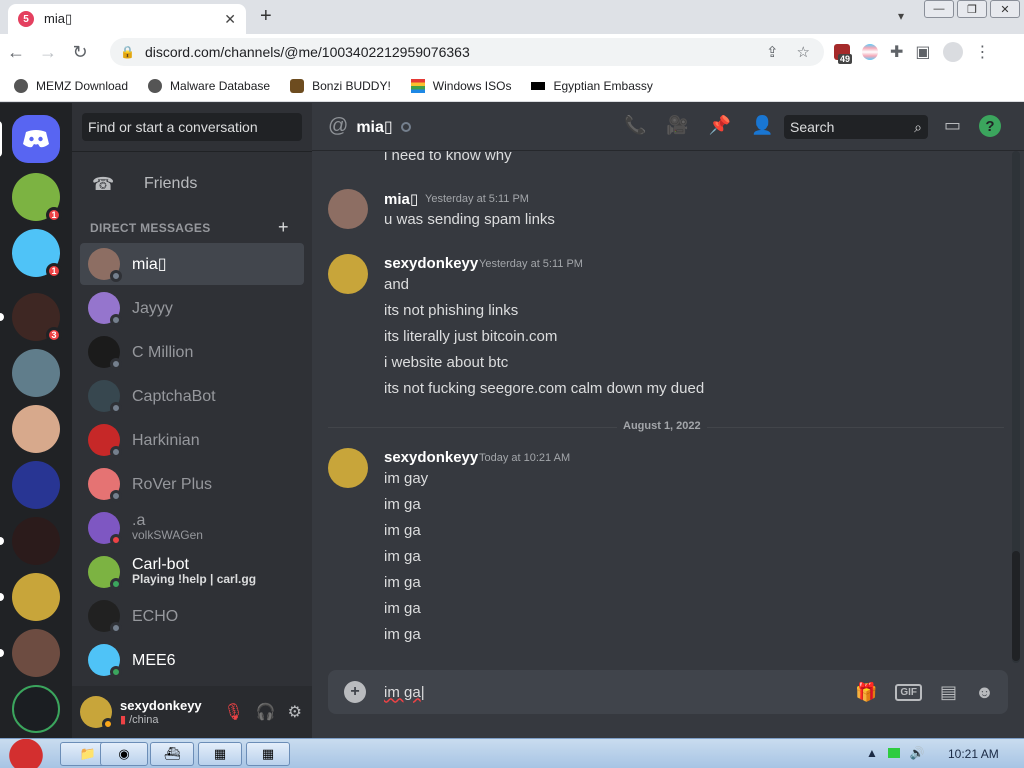 The height and width of the screenshot is (768, 1024). Describe the element at coordinates (1005, 9) in the screenshot. I see `close-window-icon: ✕` at that location.